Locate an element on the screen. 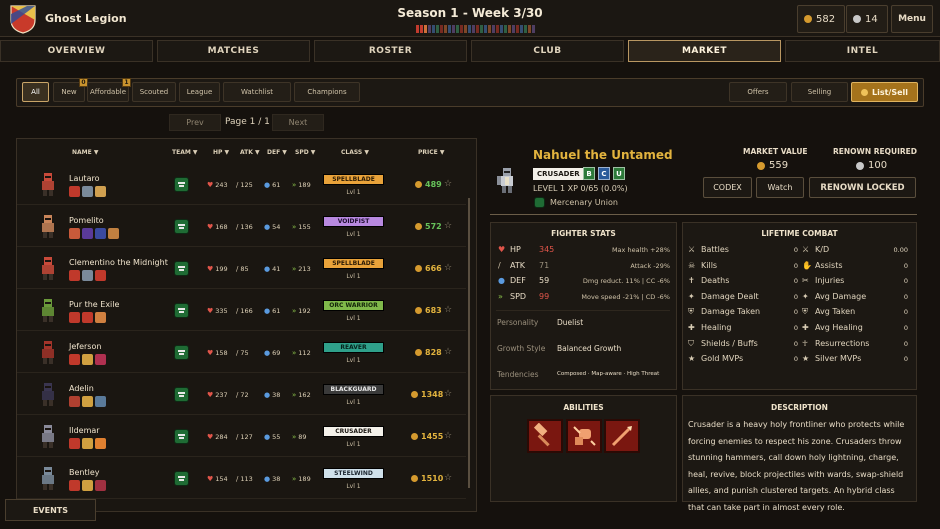 The height and width of the screenshot is (529, 940). player-name: Adelin is located at coordinates (81, 388).